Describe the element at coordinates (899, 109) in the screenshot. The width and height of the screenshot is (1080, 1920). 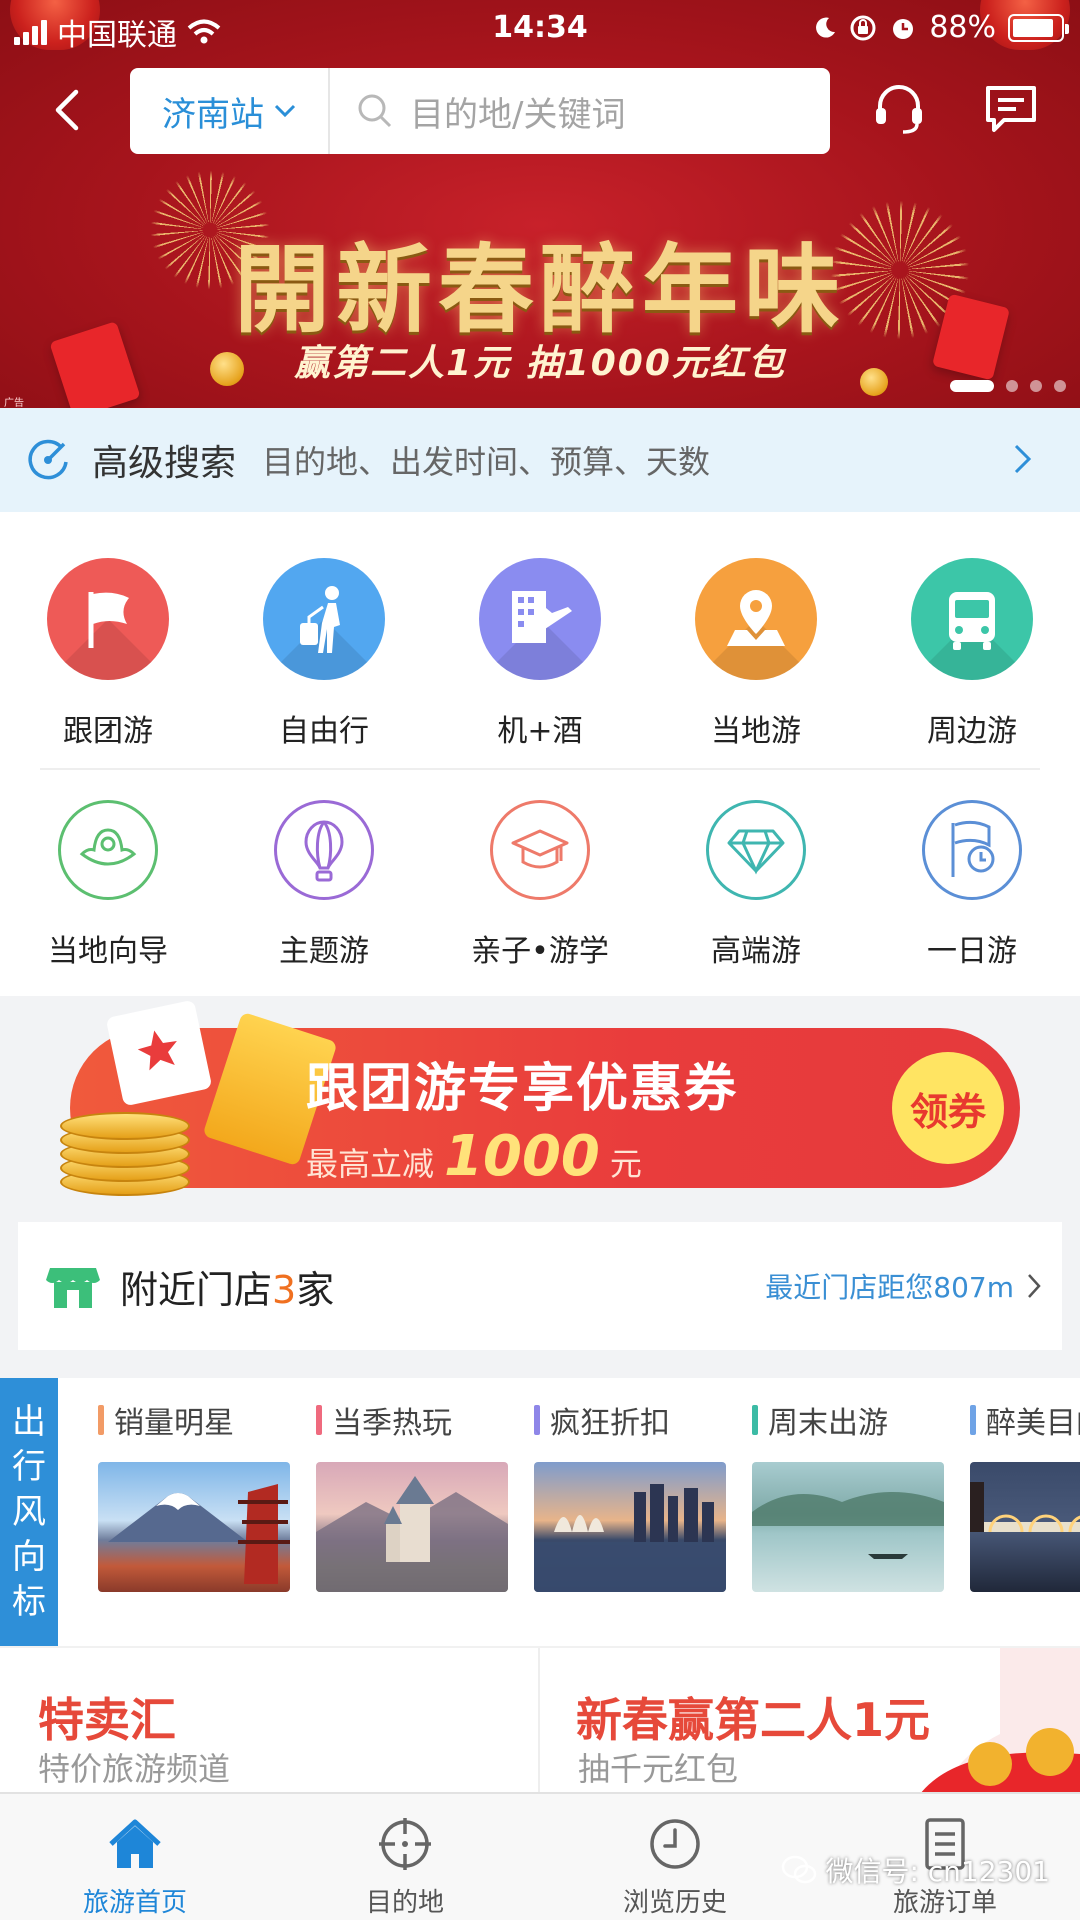
I see `customer-service-icon` at that location.